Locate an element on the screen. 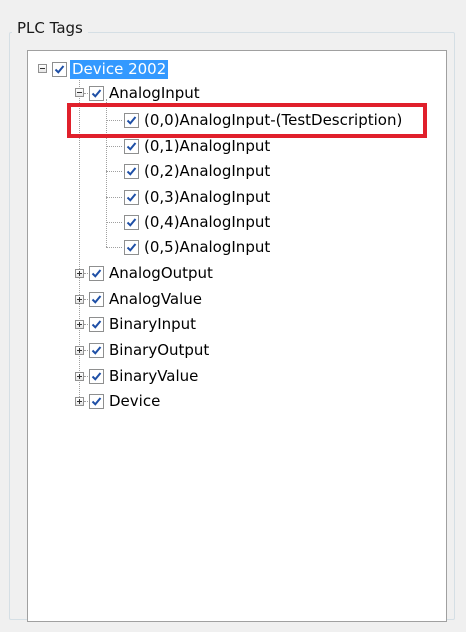  analogvalue-label: AnalogValue is located at coordinates (156, 298).